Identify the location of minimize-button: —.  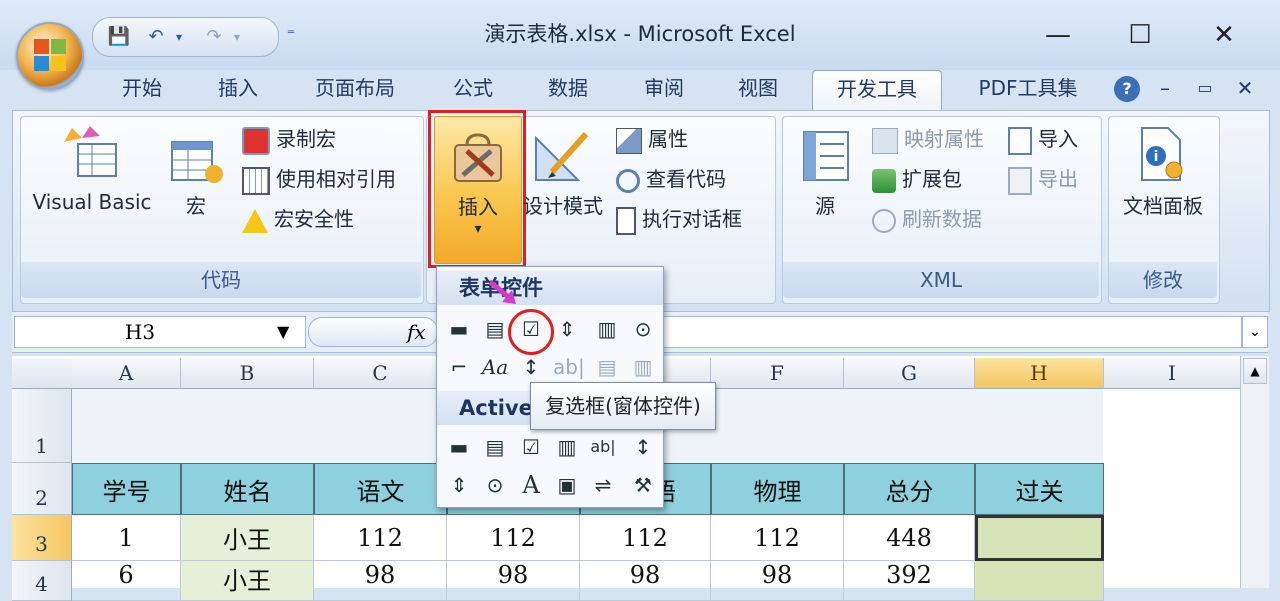
(1058, 35).